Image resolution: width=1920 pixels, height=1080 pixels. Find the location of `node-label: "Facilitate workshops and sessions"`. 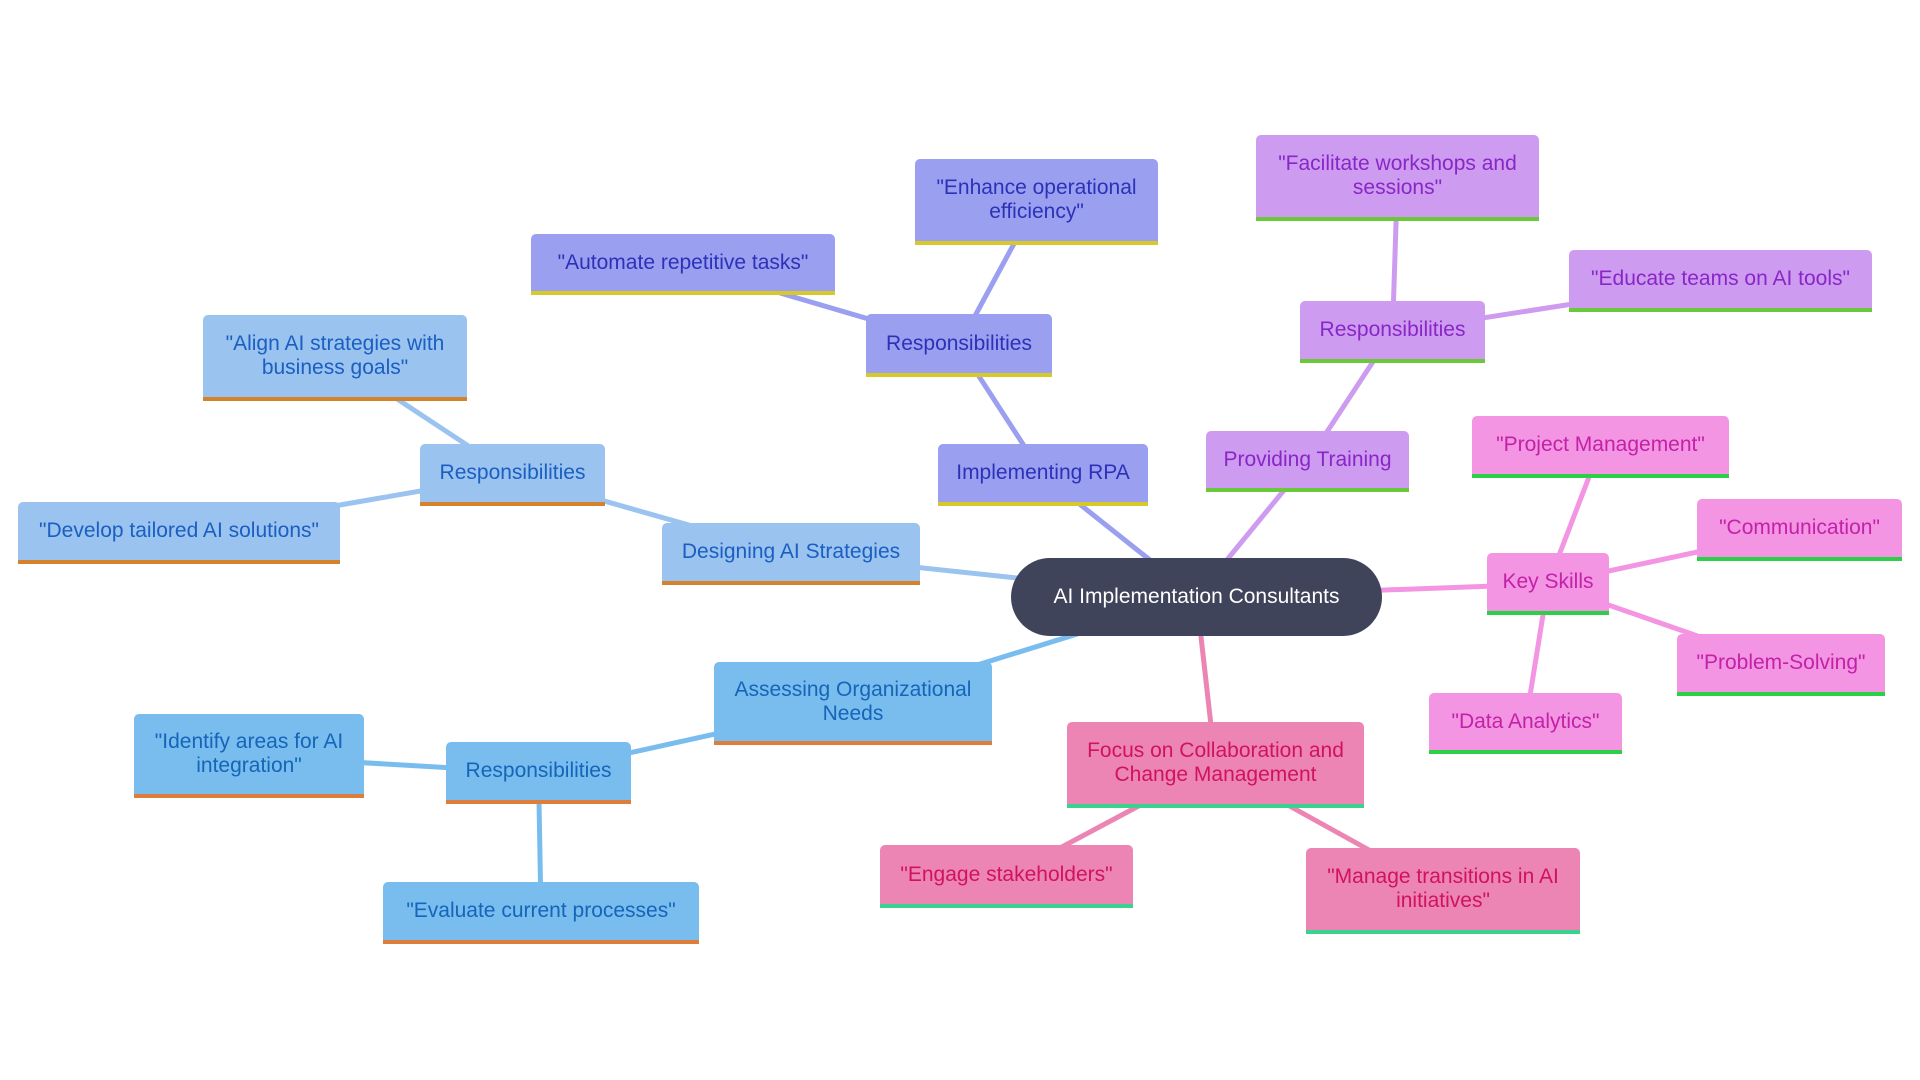

node-label: "Facilitate workshops and sessions" is located at coordinates (1397, 175).